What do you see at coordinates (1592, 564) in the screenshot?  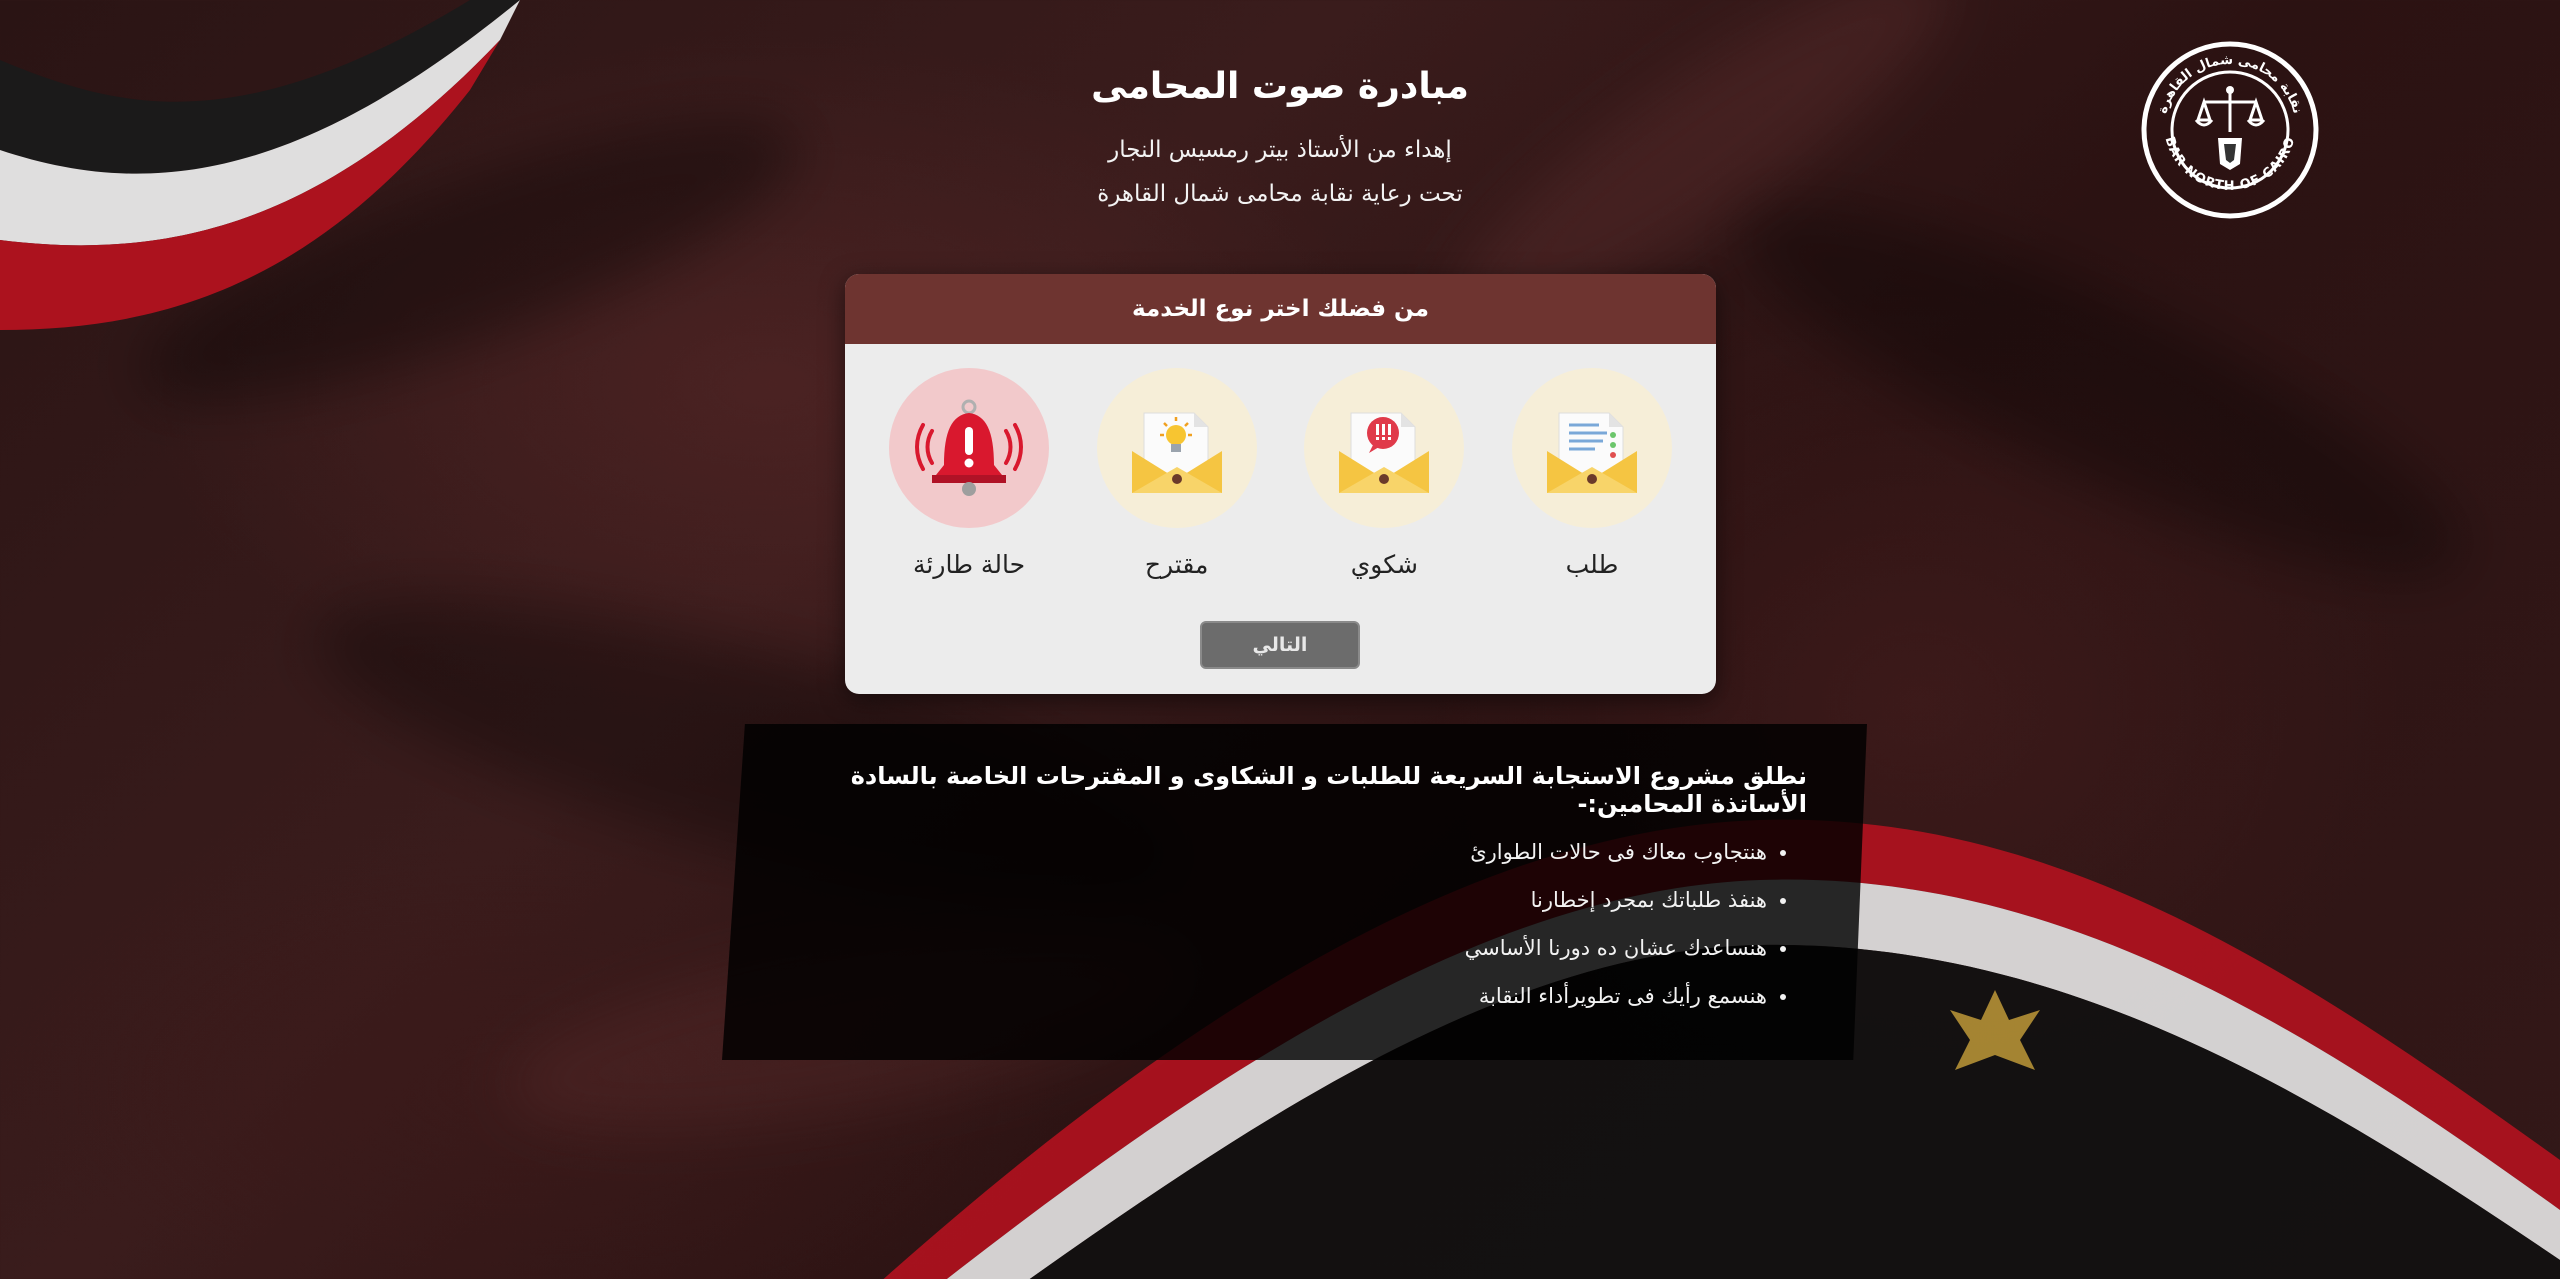 I see `option-request-label: طلب` at bounding box center [1592, 564].